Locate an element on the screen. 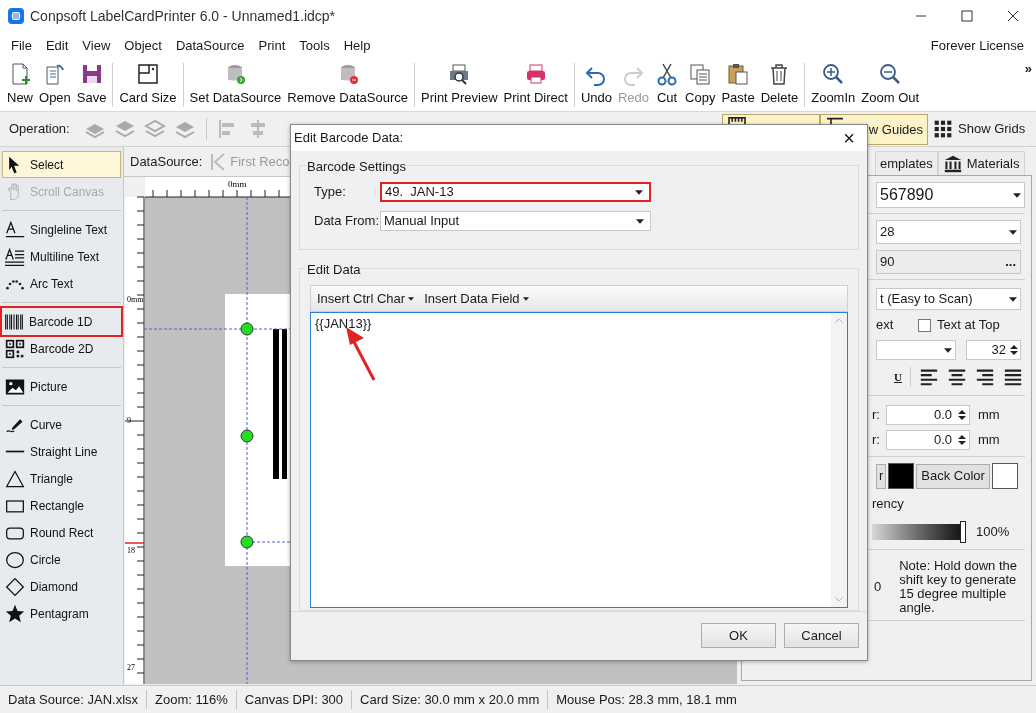 The image size is (1036, 713). color-button: r is located at coordinates (881, 476).